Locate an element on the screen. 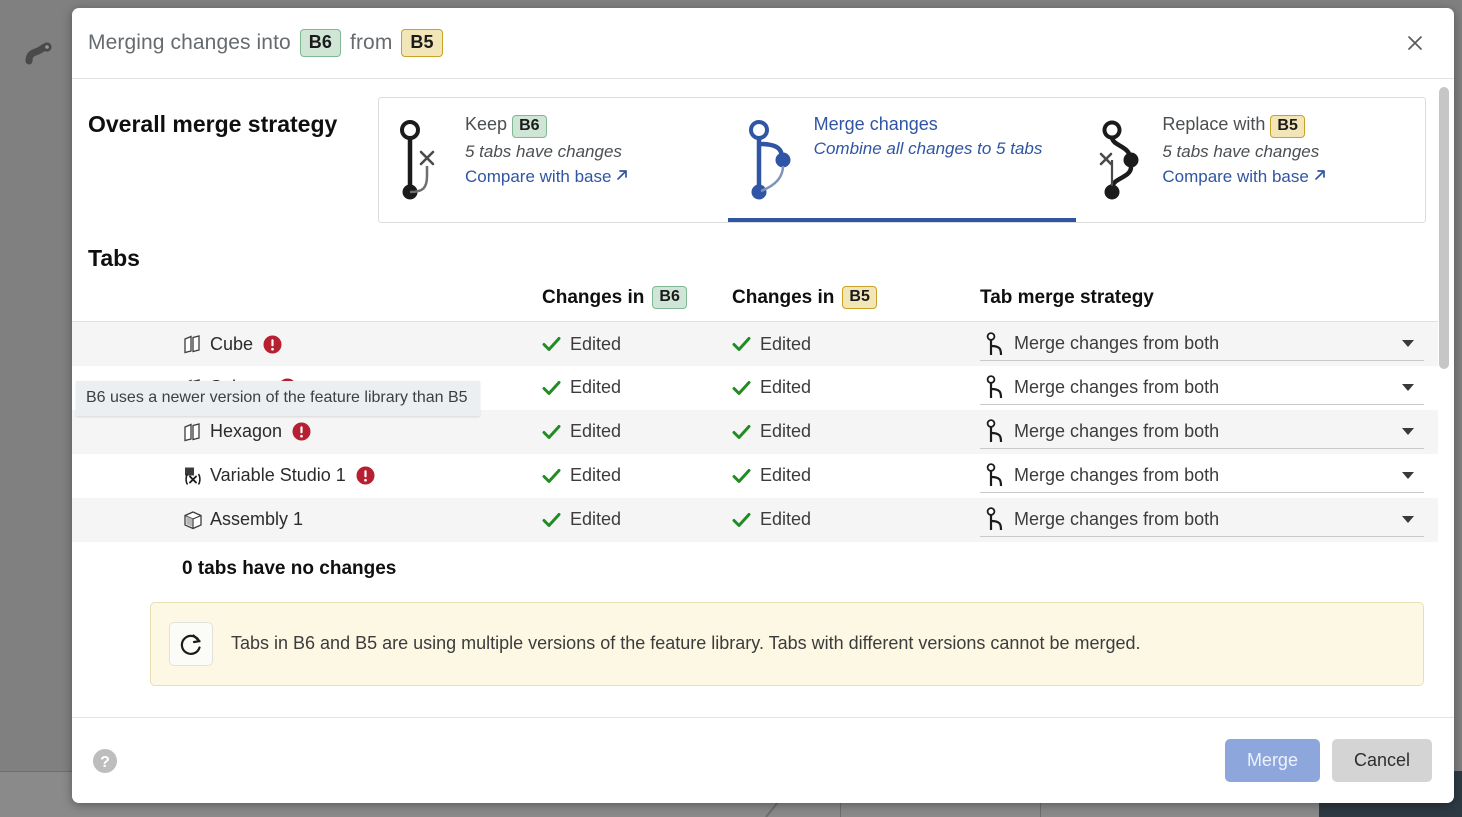 The image size is (1462, 817). tab-name-label: Cube is located at coordinates (232, 343).